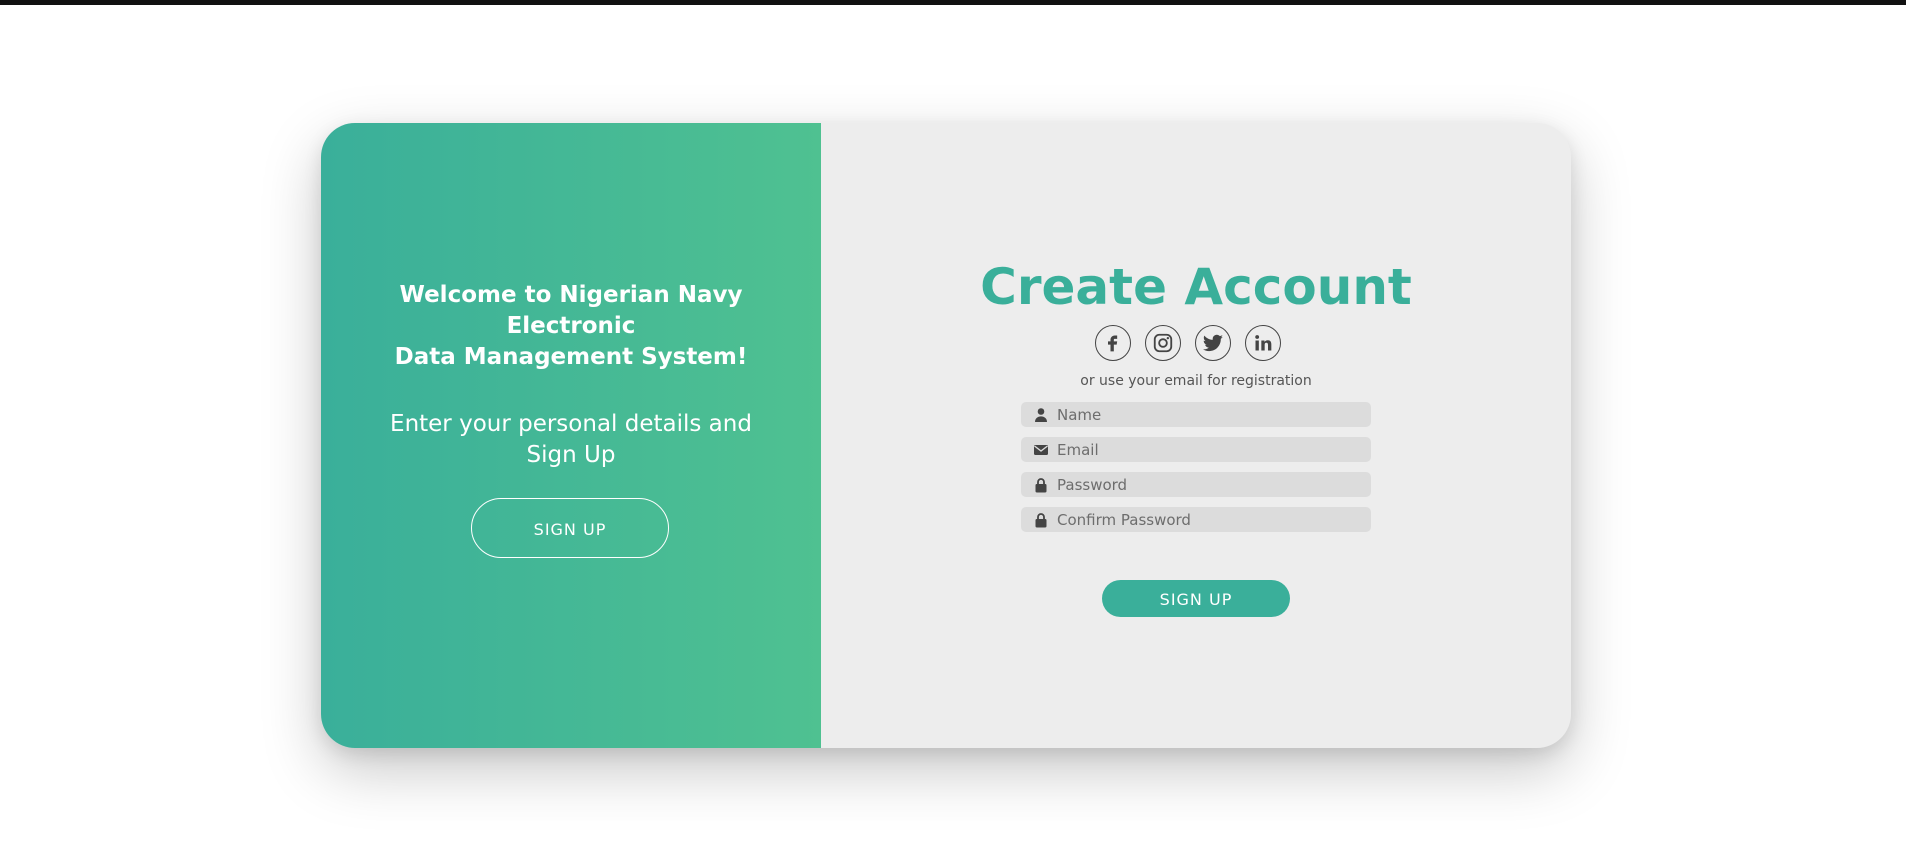 The width and height of the screenshot is (1906, 850). I want to click on name-field, so click(1196, 414).